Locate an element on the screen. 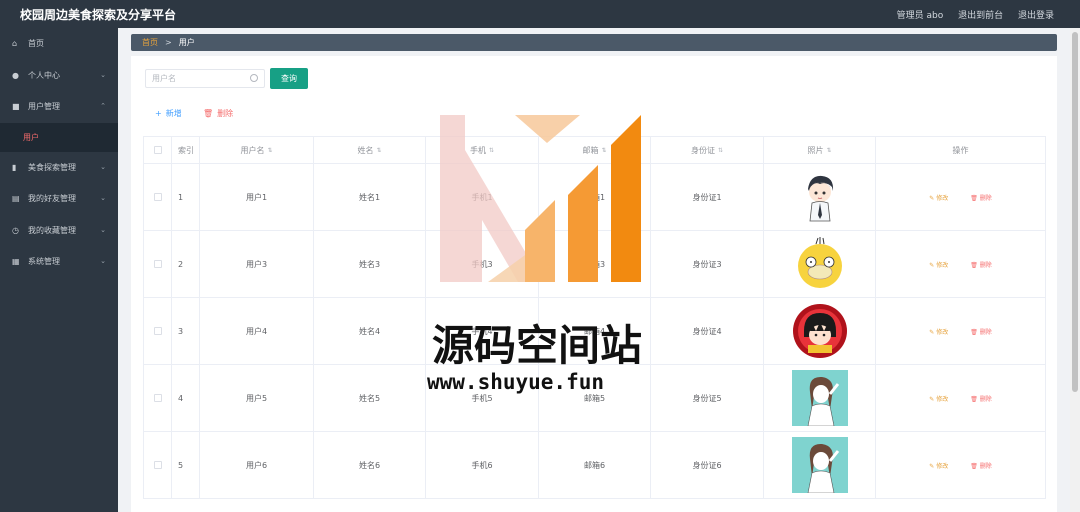 The width and height of the screenshot is (1080, 512). cell-name: 姓名3 is located at coordinates (370, 264).